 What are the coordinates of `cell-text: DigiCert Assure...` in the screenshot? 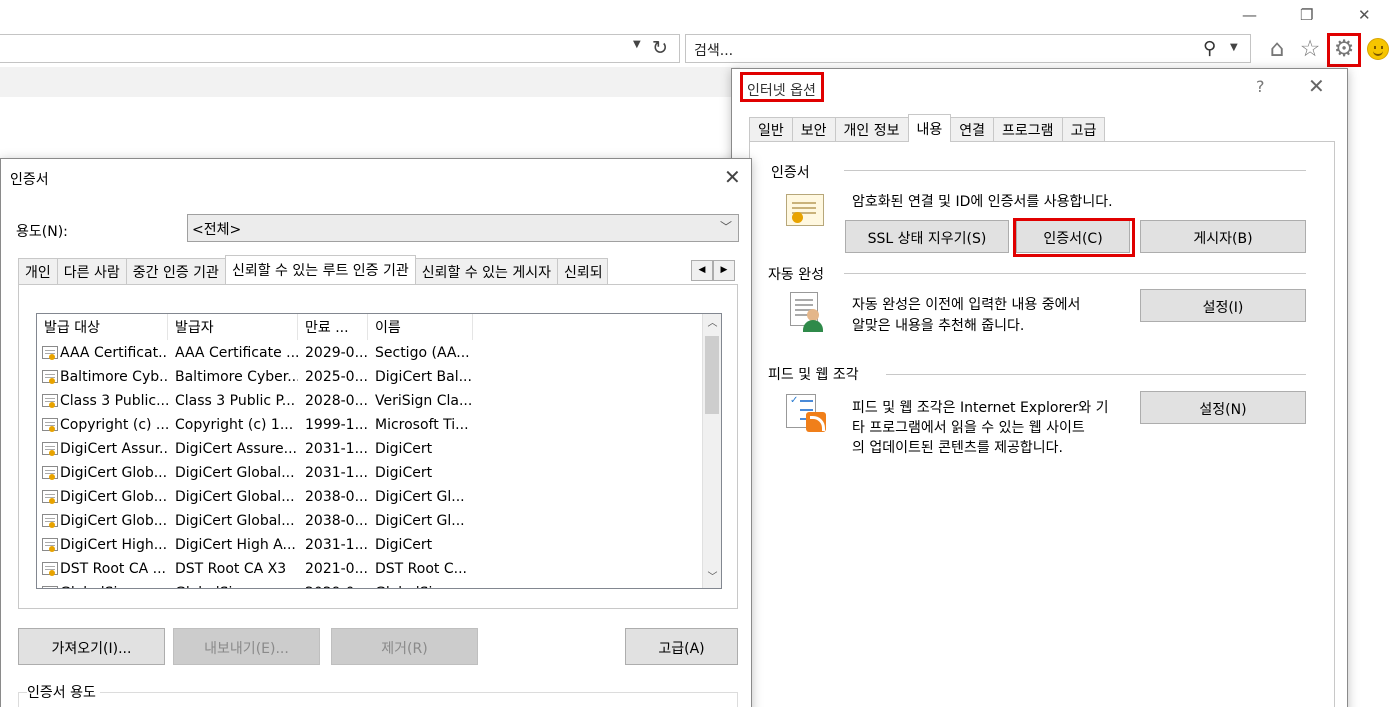 It's located at (236, 449).